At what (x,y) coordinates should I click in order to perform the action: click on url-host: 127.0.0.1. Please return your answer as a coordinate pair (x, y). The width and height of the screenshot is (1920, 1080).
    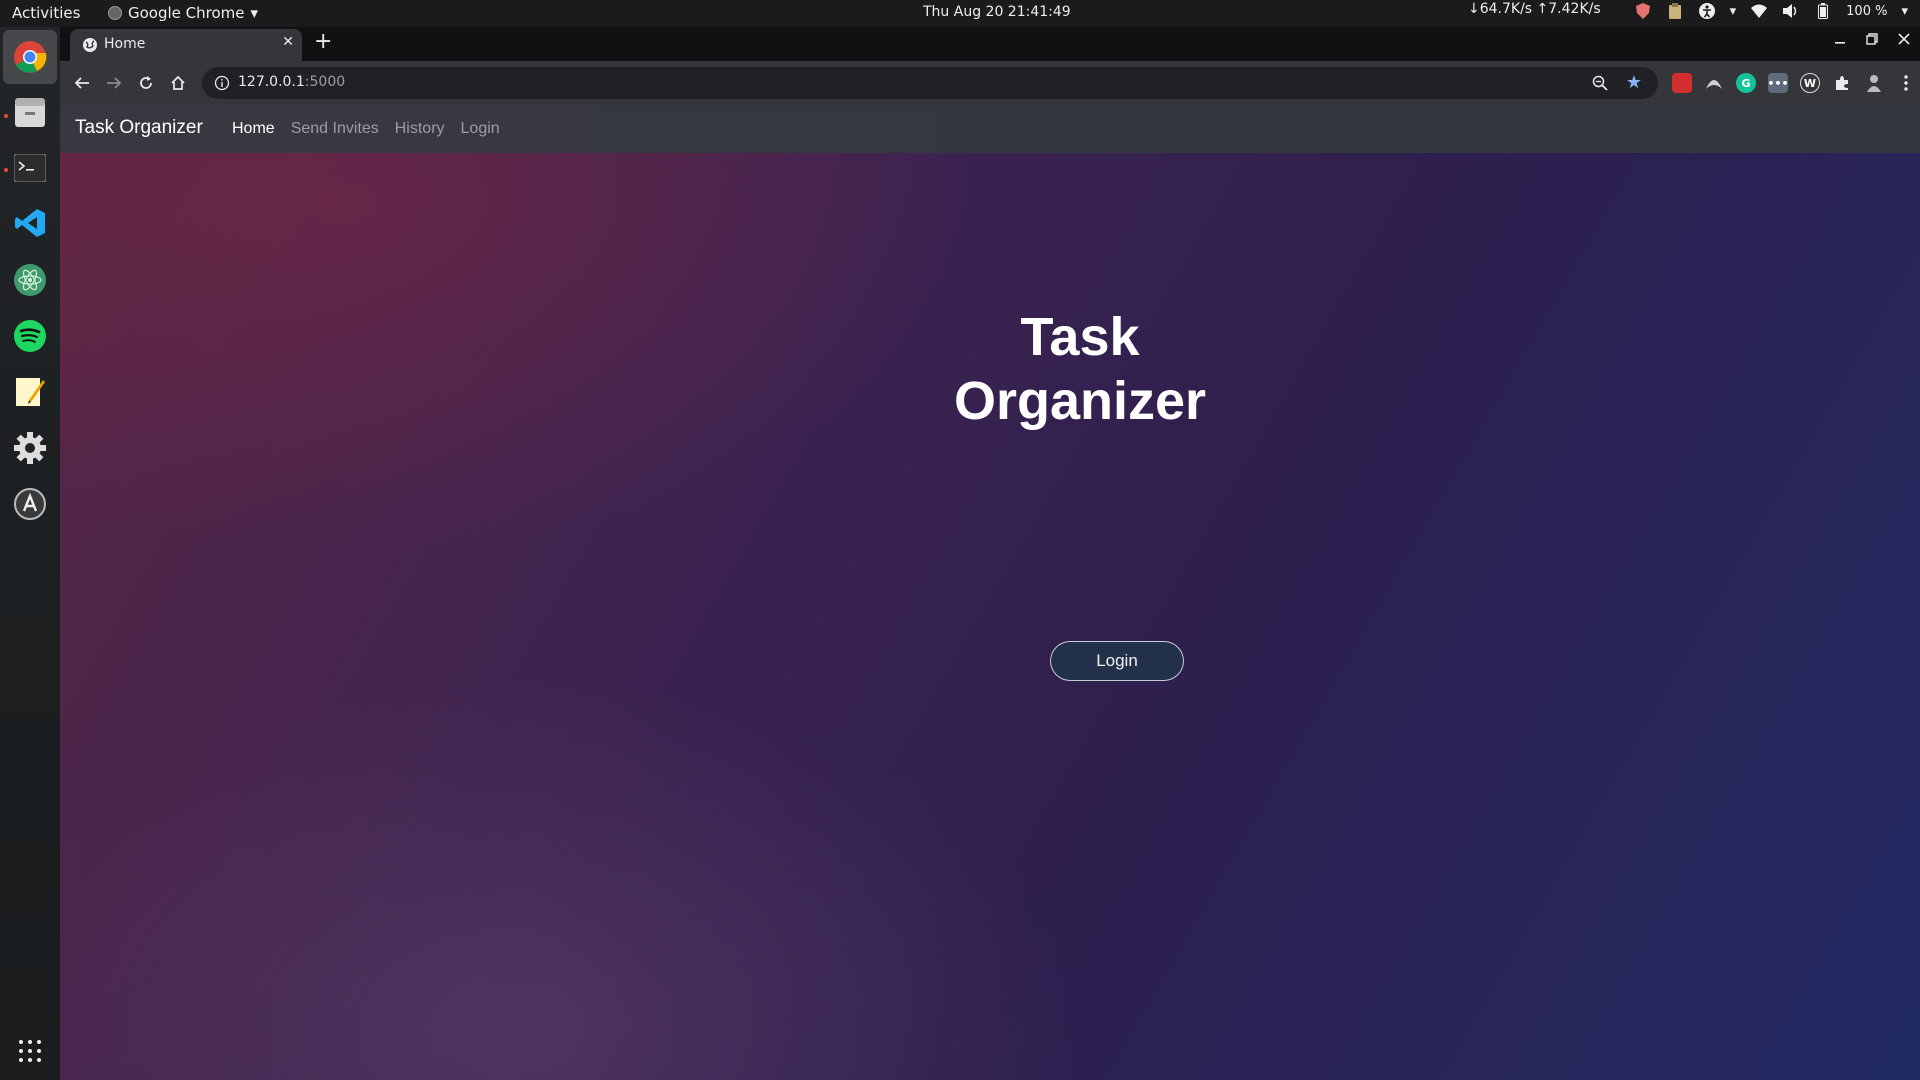
    Looking at the image, I should click on (271, 82).